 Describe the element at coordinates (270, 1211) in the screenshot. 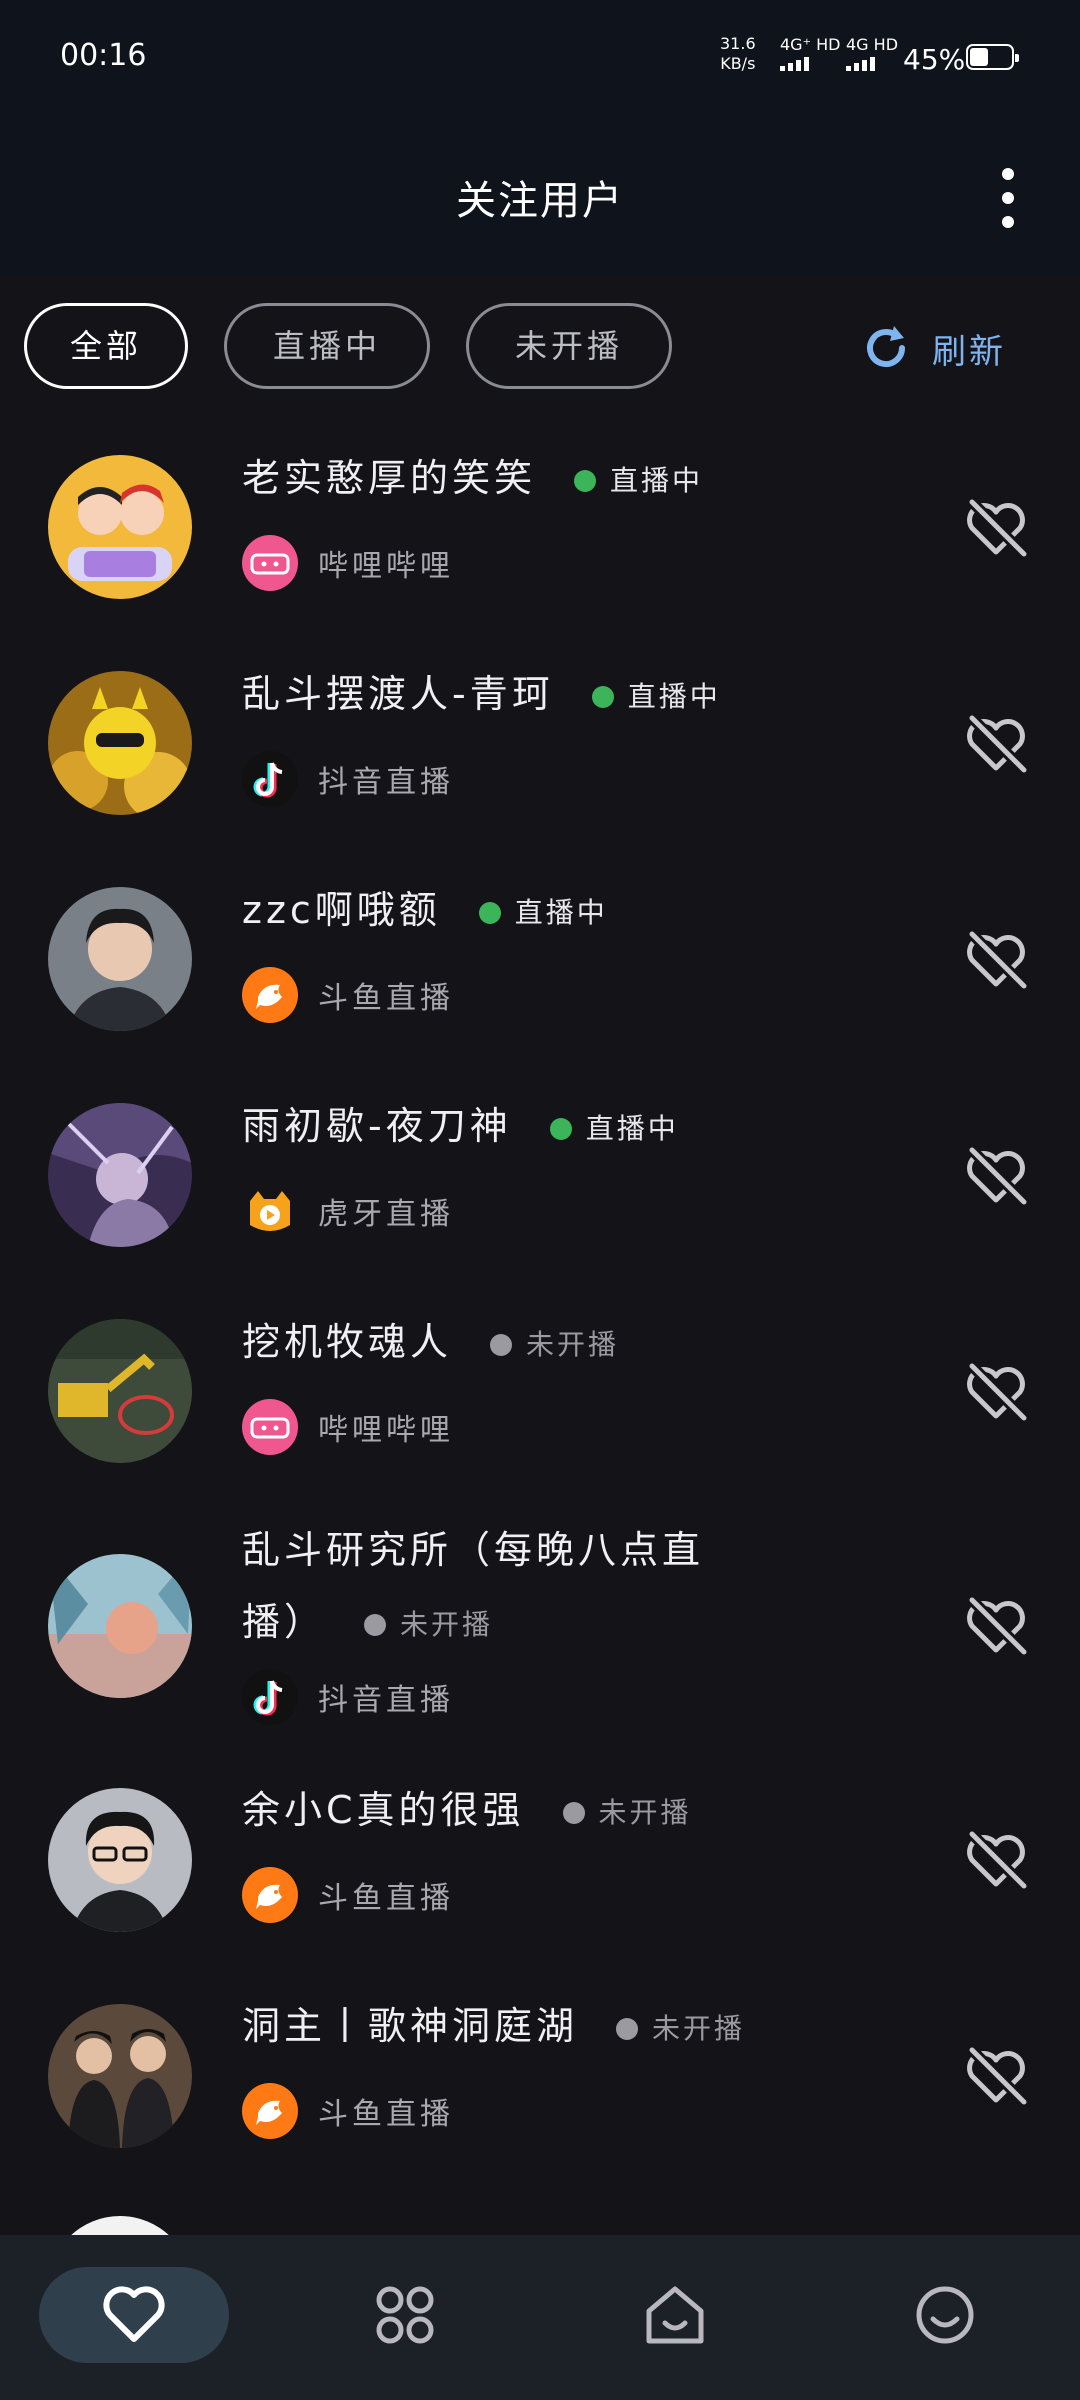

I see `huya-icon` at that location.